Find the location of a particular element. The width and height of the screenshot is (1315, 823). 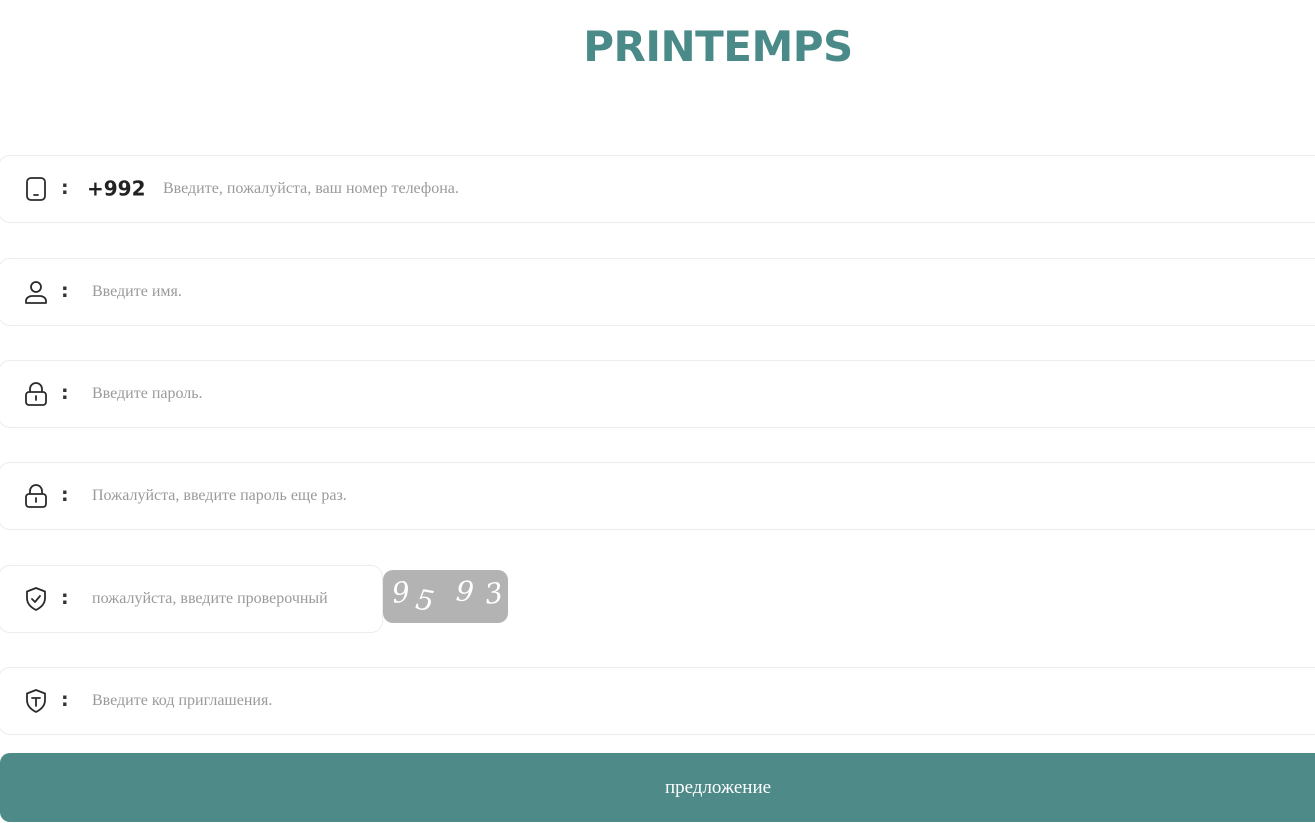

verification-field: : is located at coordinates (191, 599).